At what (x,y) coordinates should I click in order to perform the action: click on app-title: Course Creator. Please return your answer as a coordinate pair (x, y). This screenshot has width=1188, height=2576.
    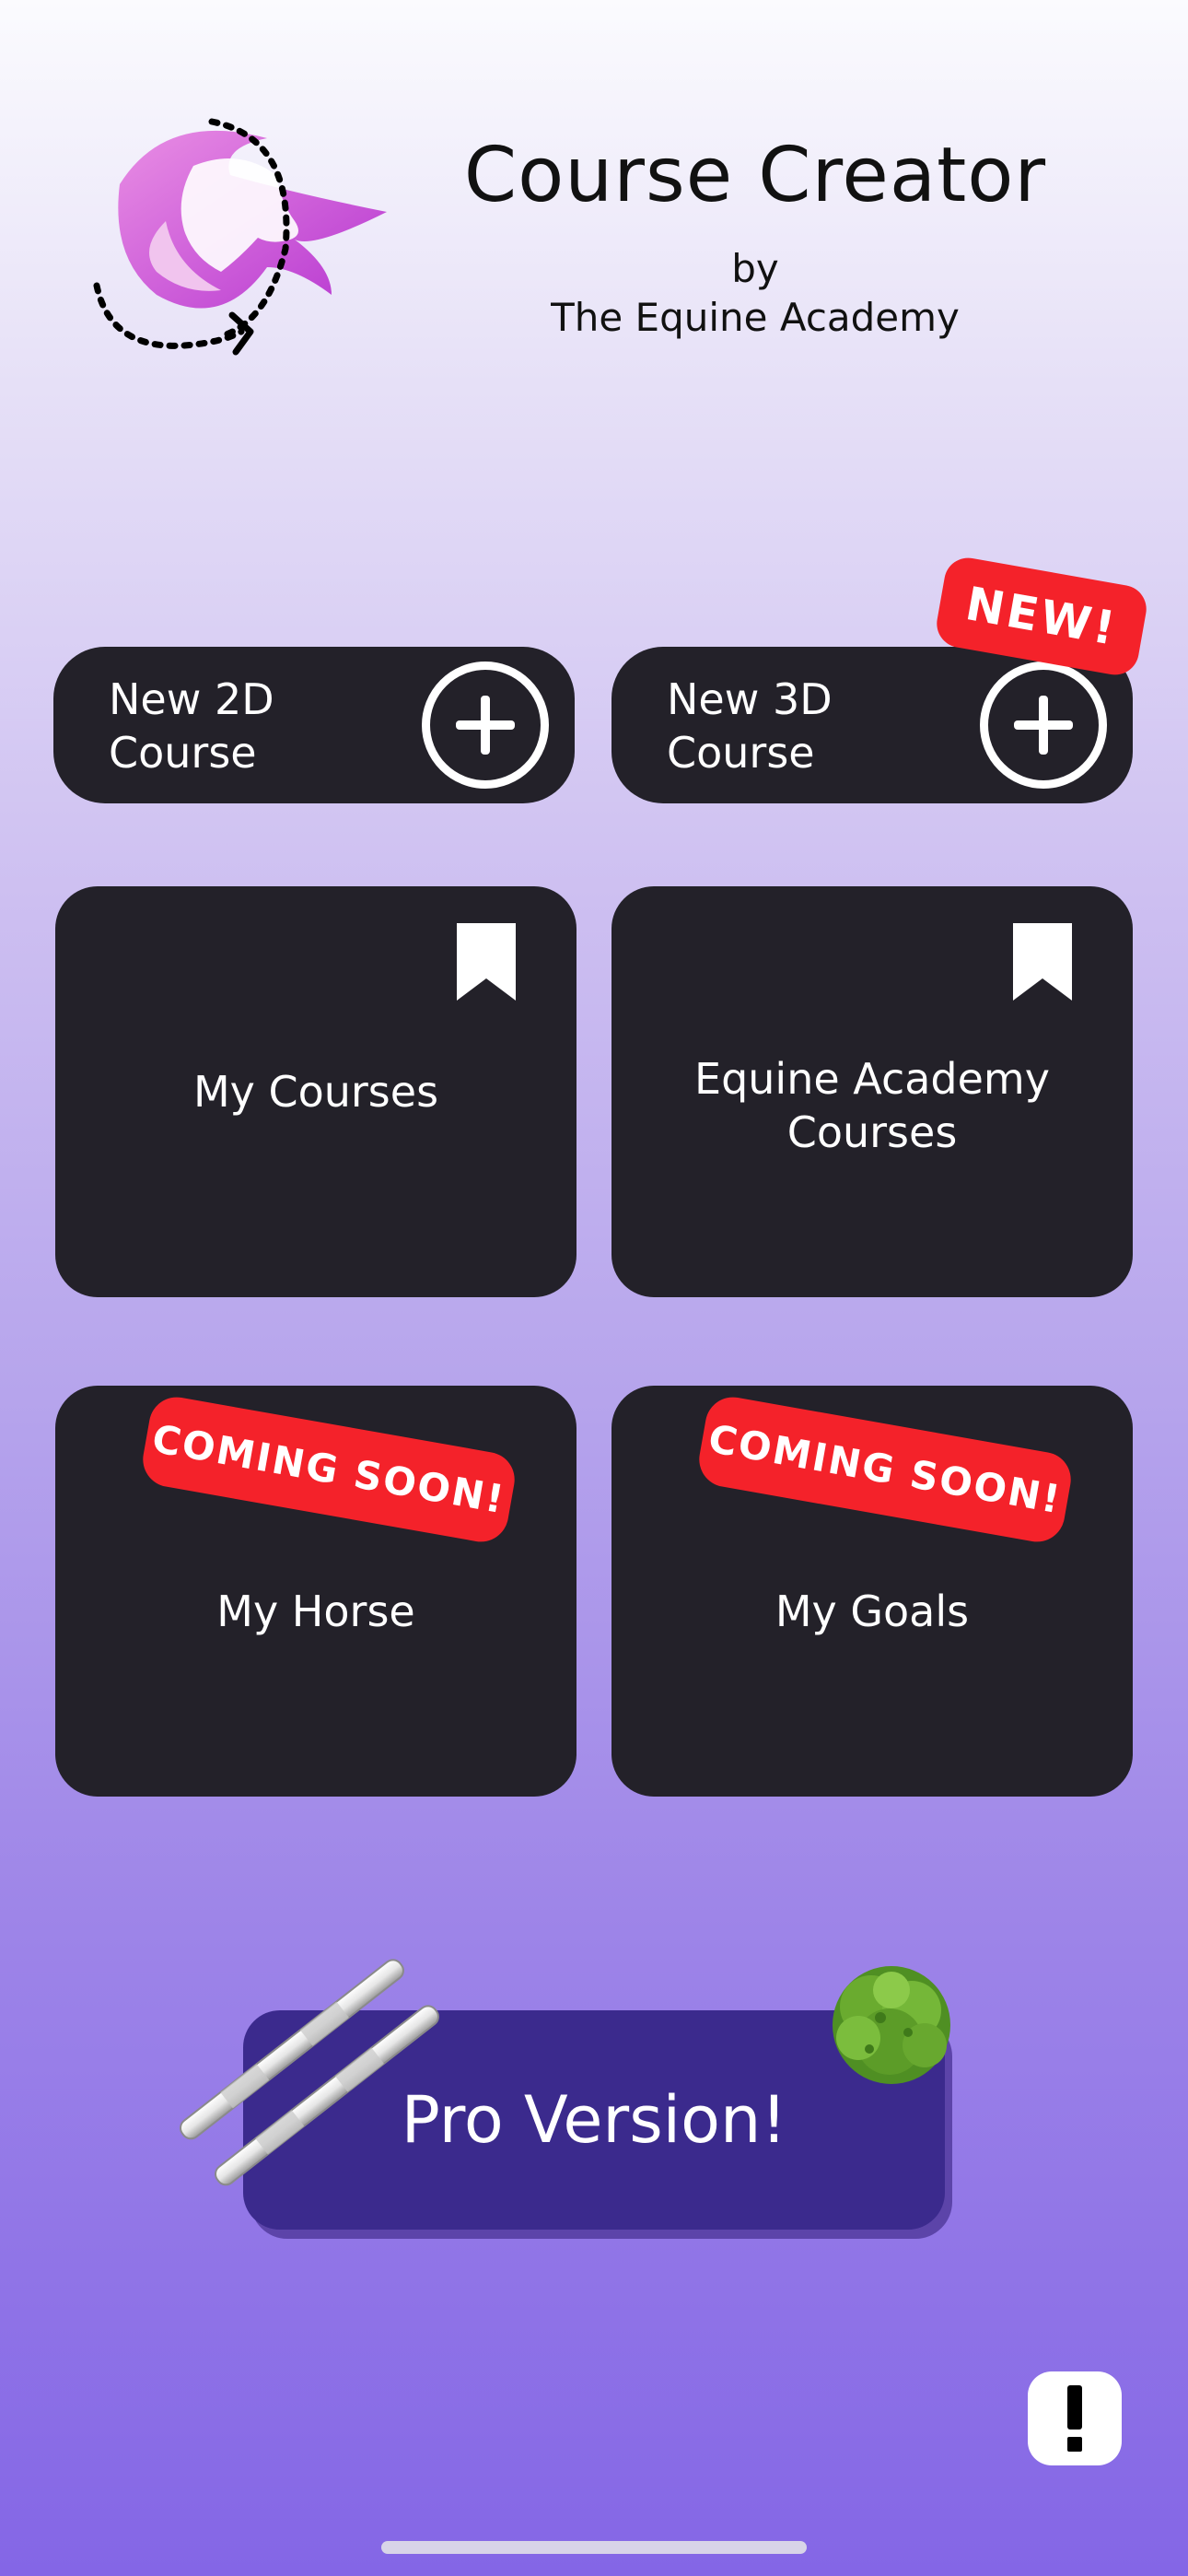
    Looking at the image, I should click on (755, 175).